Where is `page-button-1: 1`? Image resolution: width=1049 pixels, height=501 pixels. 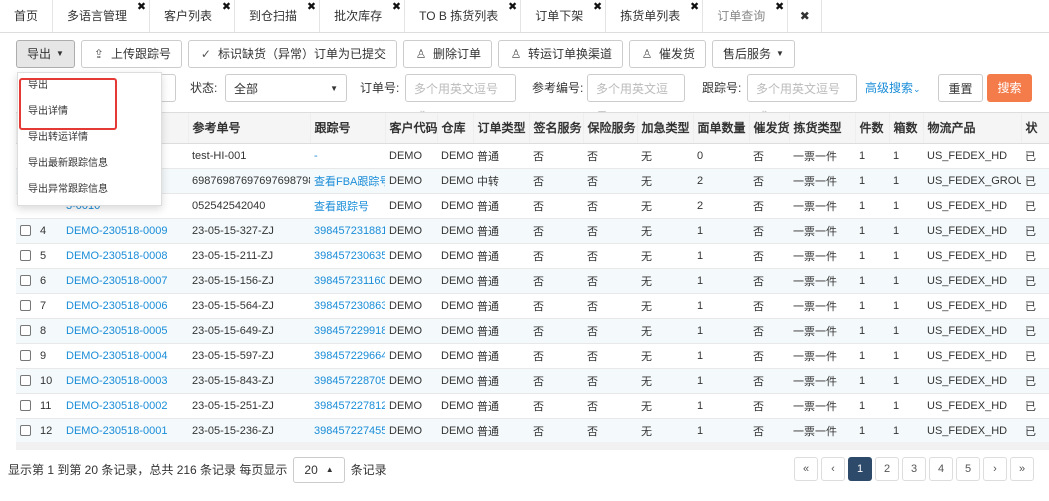
page-button-1: 1 is located at coordinates (860, 469).